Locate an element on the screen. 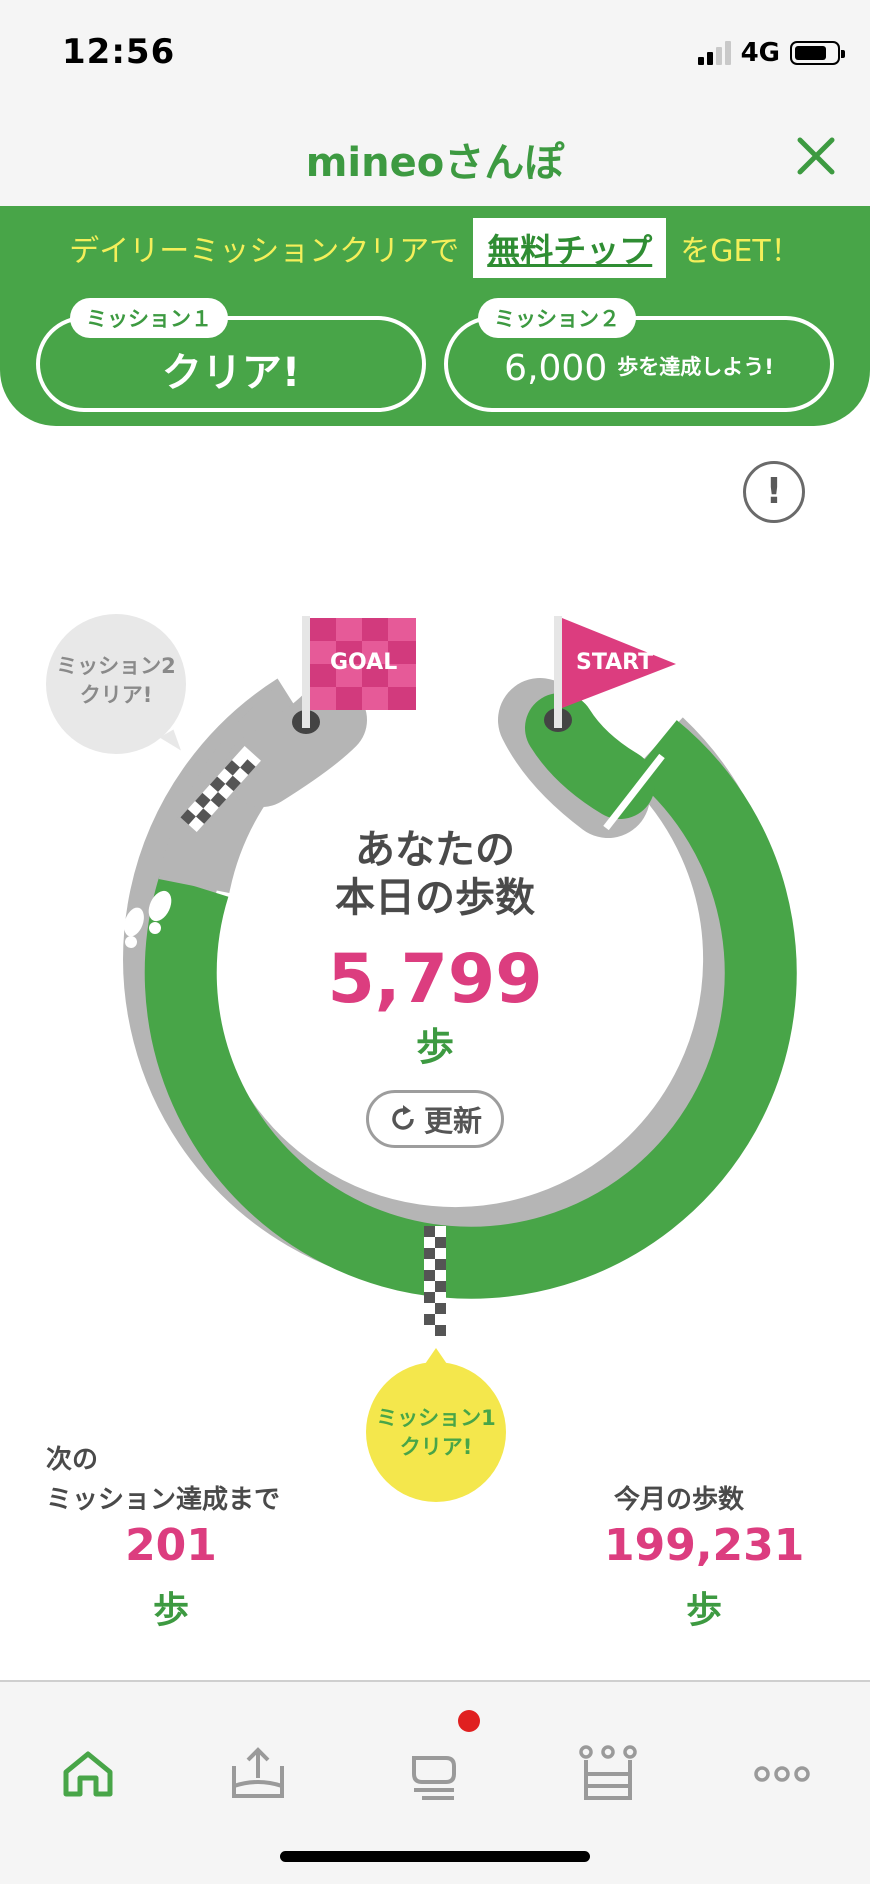 The image size is (870, 1884). month-steps-unit: 歩 is located at coordinates (703, 1610).